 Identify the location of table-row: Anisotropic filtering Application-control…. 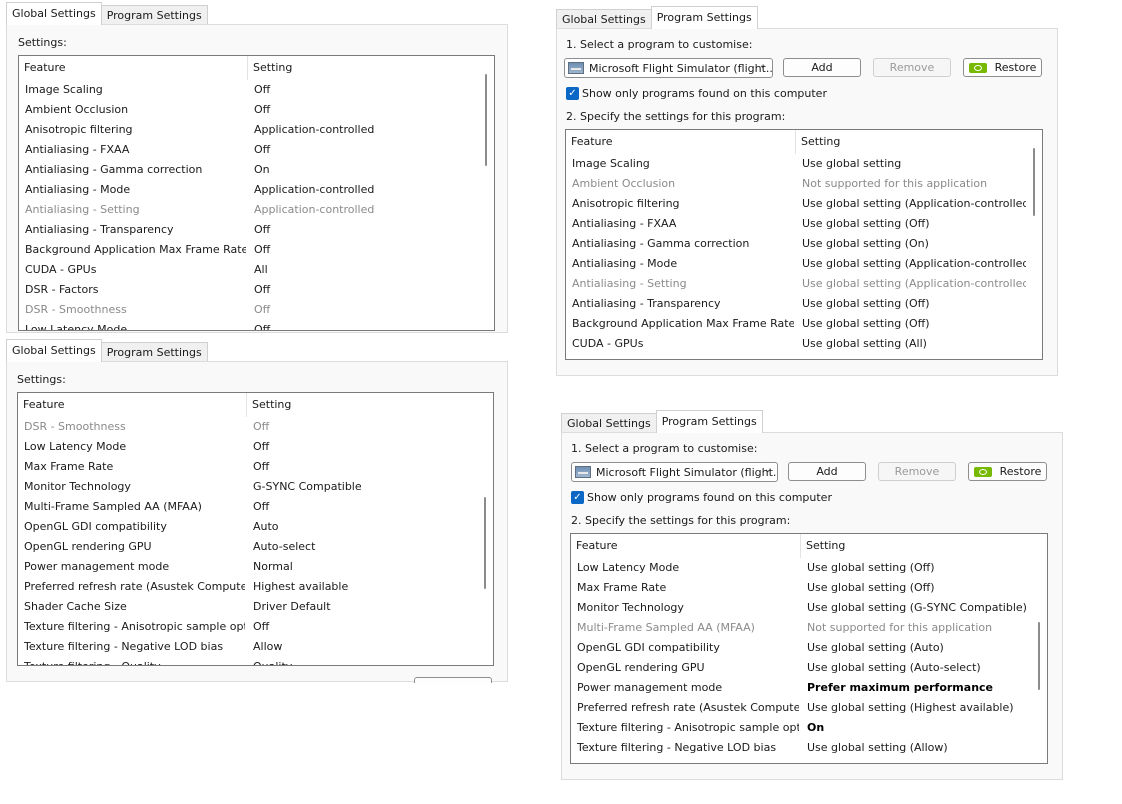
(248, 130).